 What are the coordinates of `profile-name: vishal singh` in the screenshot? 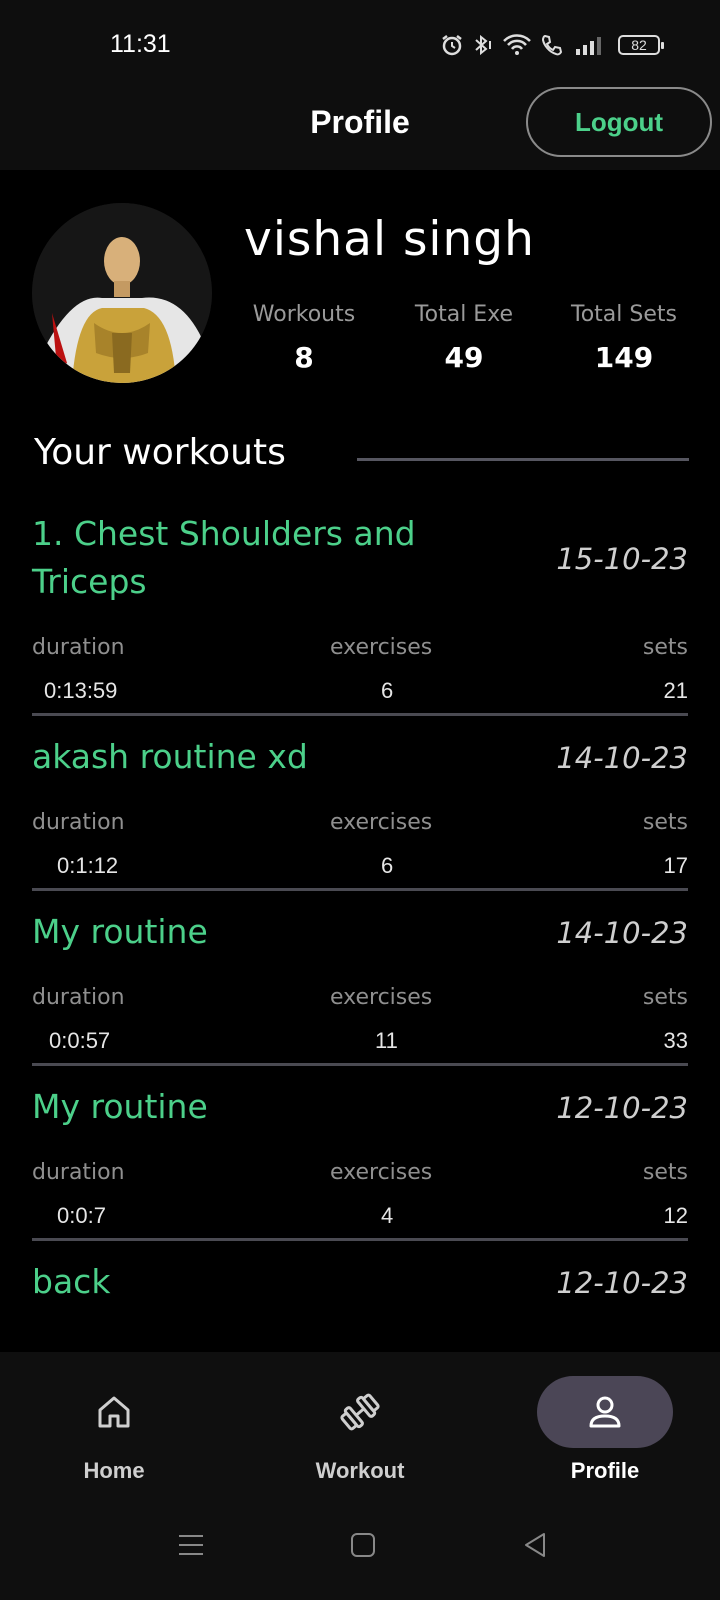 It's located at (389, 239).